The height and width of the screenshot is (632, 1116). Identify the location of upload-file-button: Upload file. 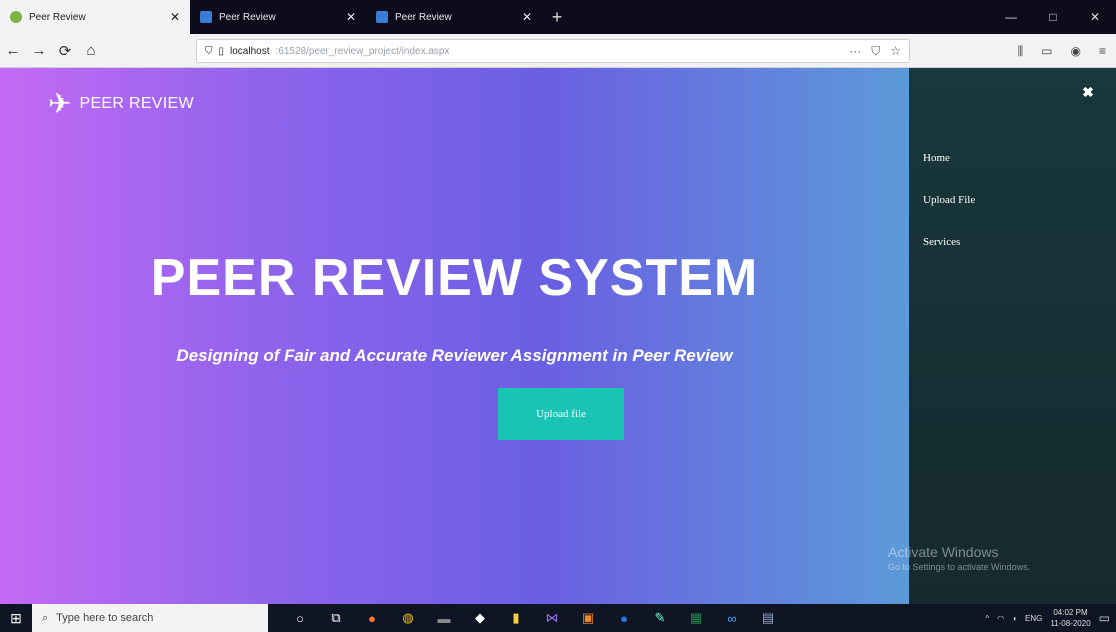
(561, 414).